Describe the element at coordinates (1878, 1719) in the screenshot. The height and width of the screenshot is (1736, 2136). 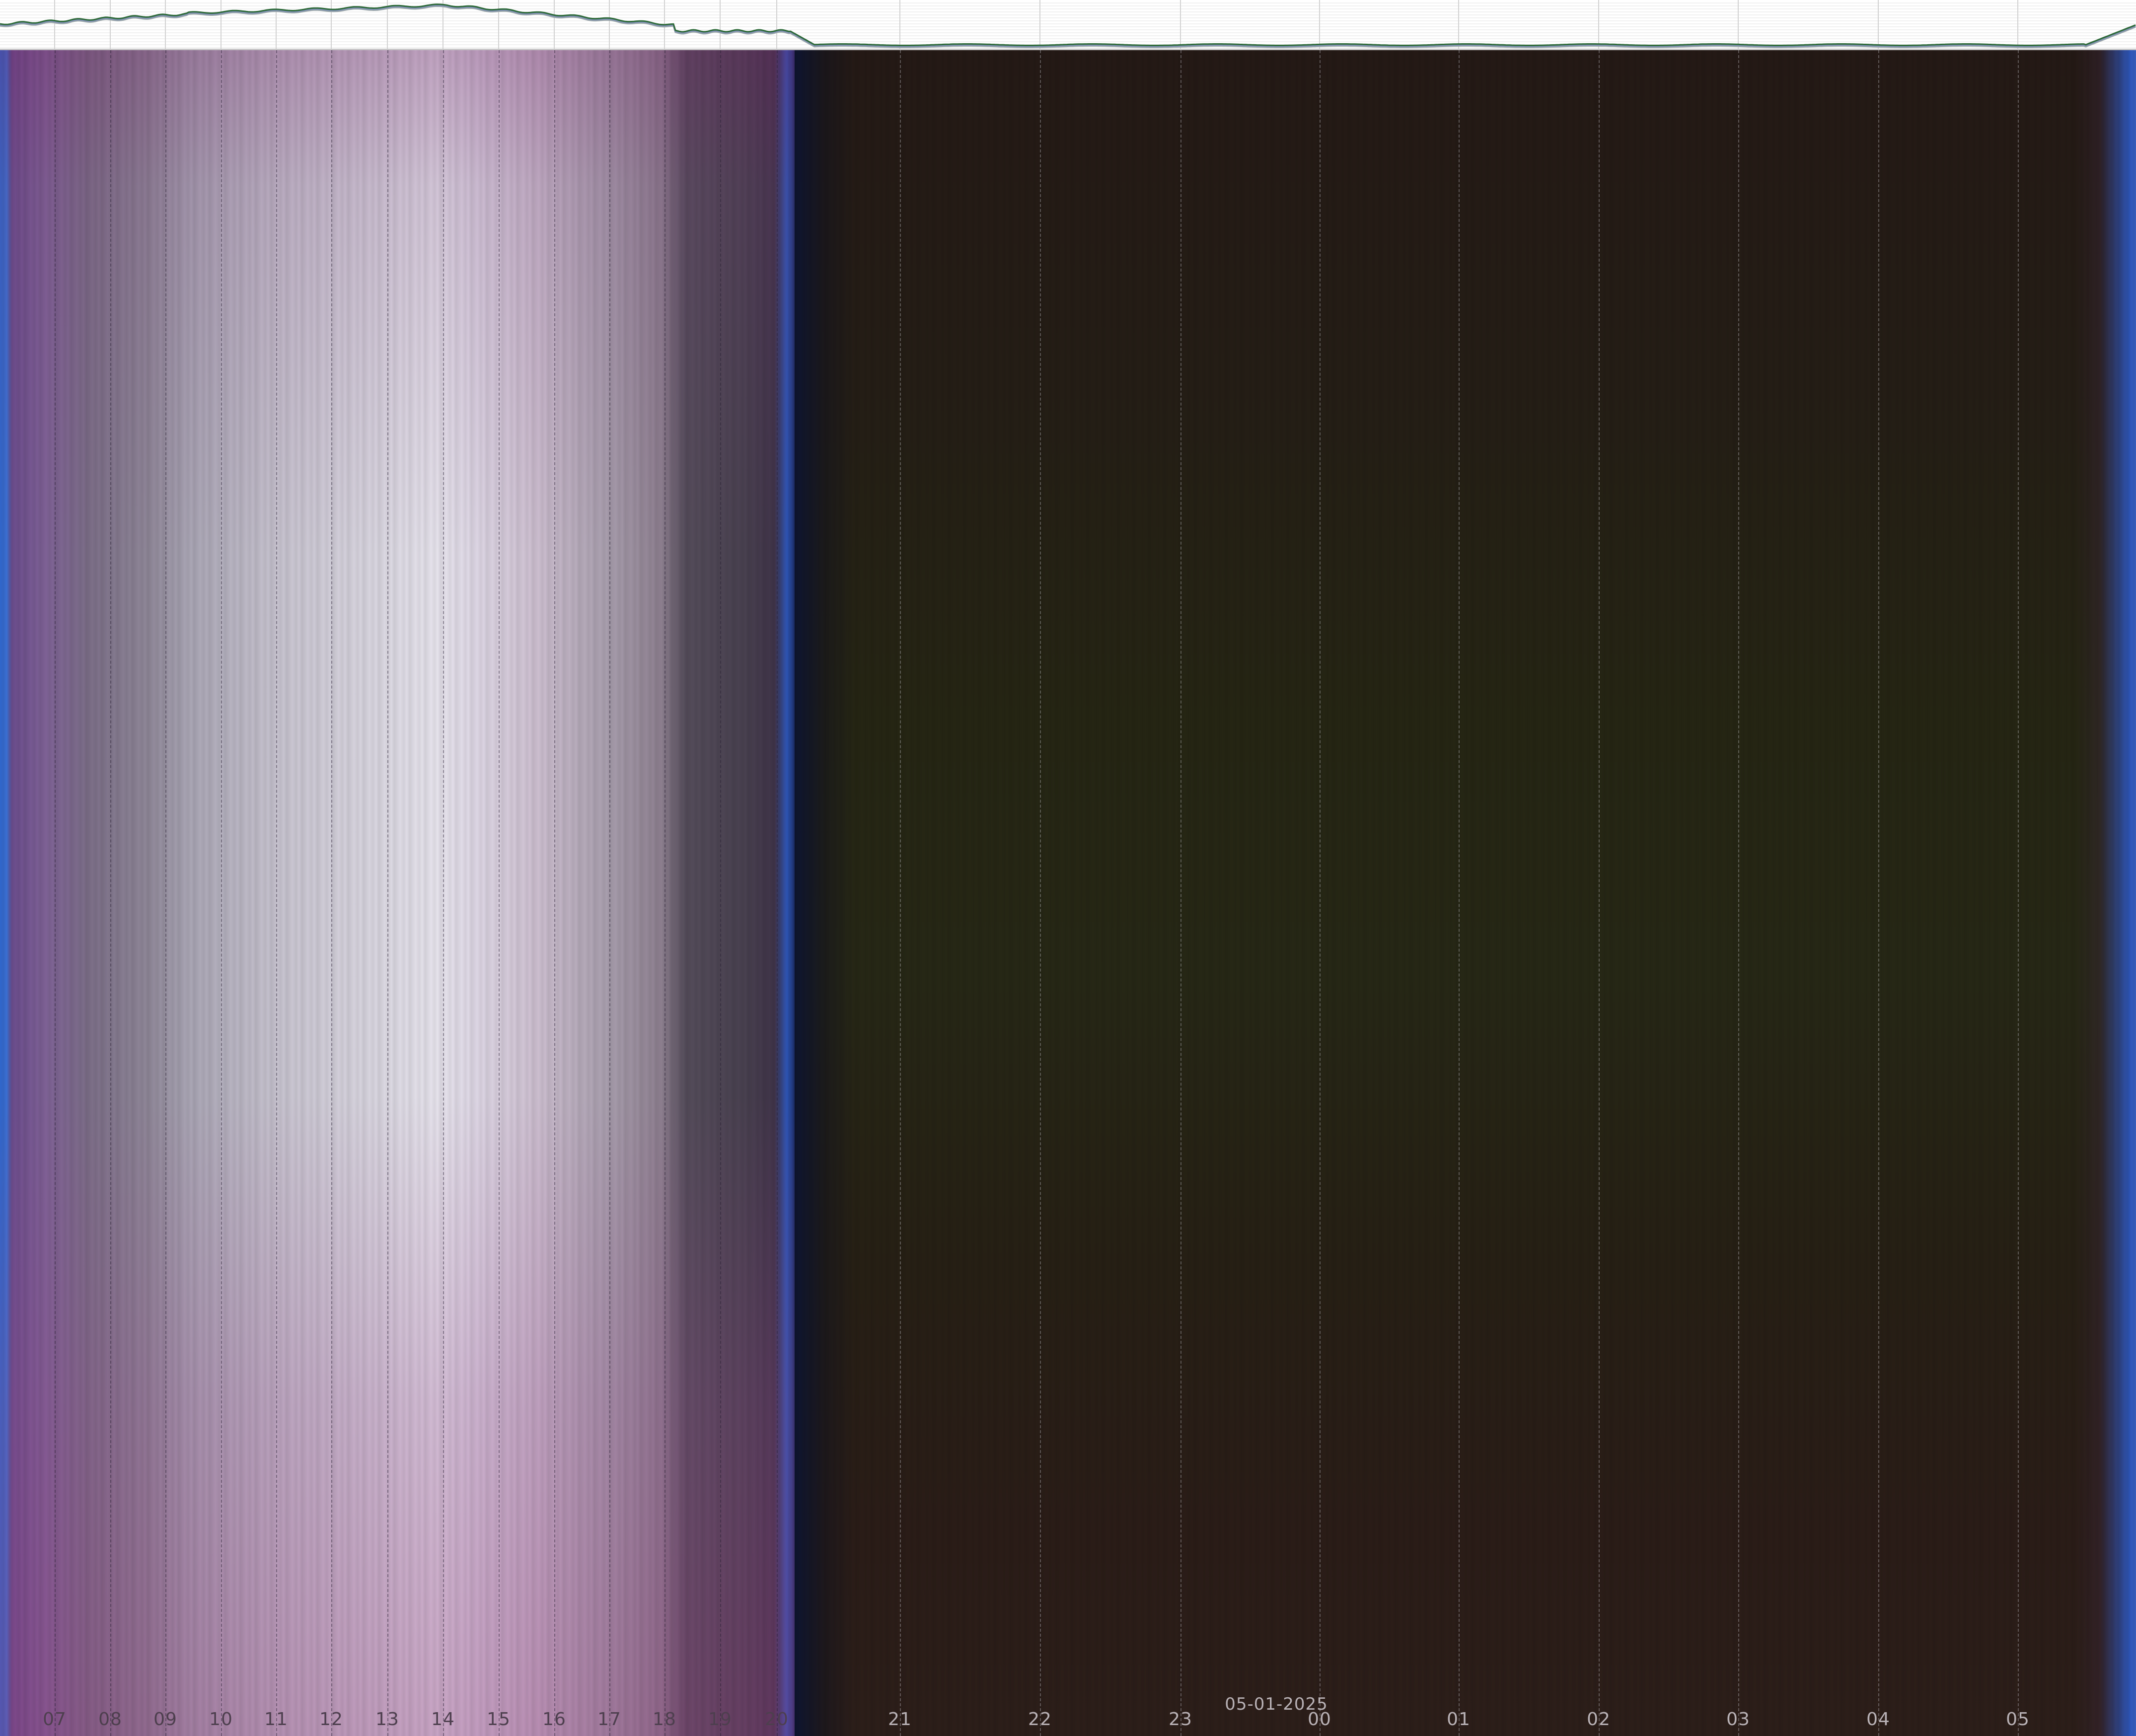
I see `hour-label: 04` at that location.